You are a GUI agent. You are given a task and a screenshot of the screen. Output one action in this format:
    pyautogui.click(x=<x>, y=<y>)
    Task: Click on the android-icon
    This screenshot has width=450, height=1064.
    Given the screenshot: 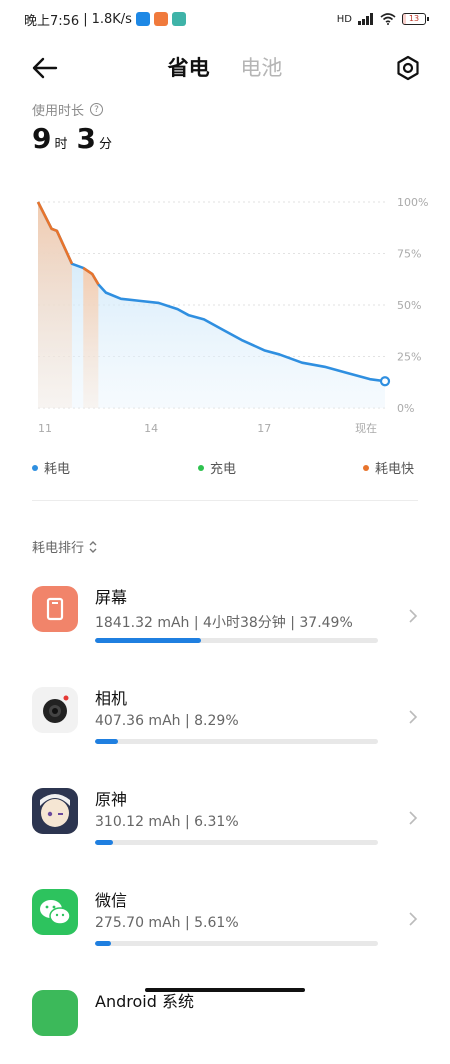 What is the action you would take?
    pyautogui.click(x=55, y=1013)
    